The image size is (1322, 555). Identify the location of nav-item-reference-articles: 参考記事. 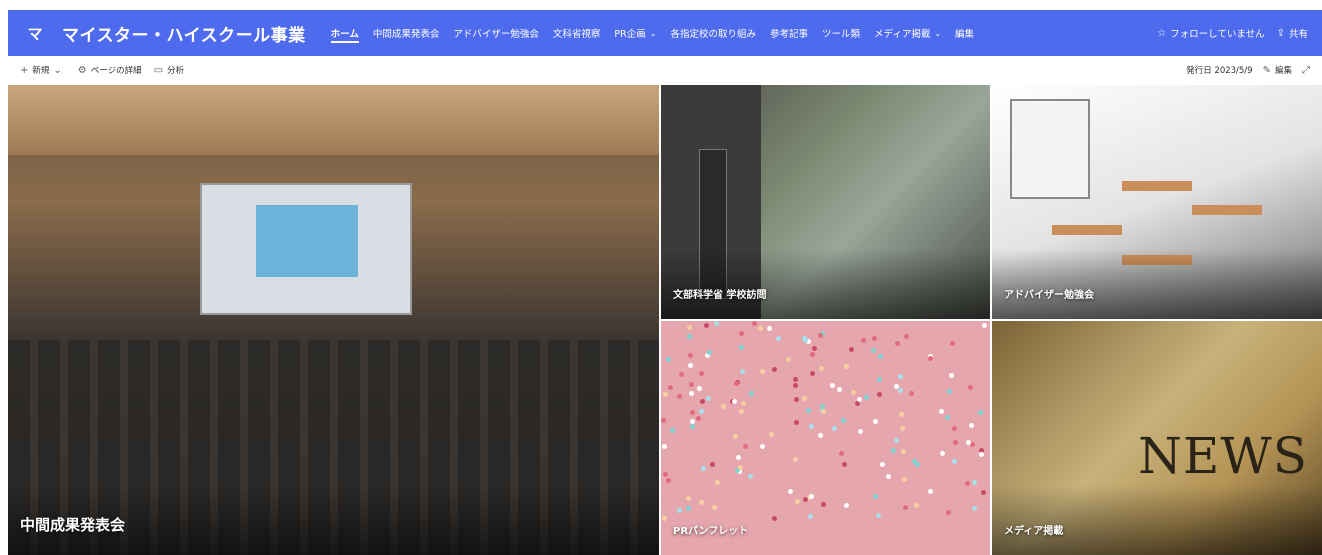
(789, 33).